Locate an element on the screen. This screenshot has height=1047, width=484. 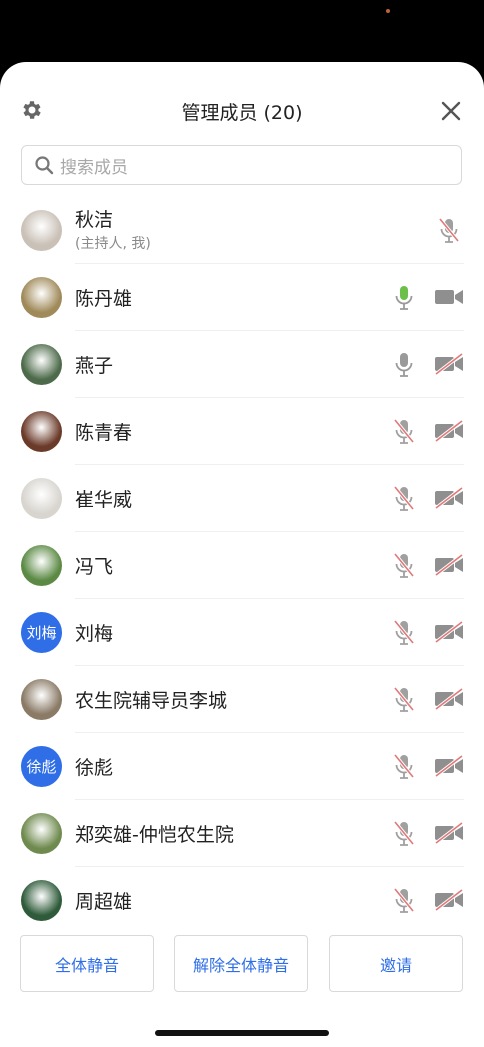
mic-speaking-icon is located at coordinates (404, 298).